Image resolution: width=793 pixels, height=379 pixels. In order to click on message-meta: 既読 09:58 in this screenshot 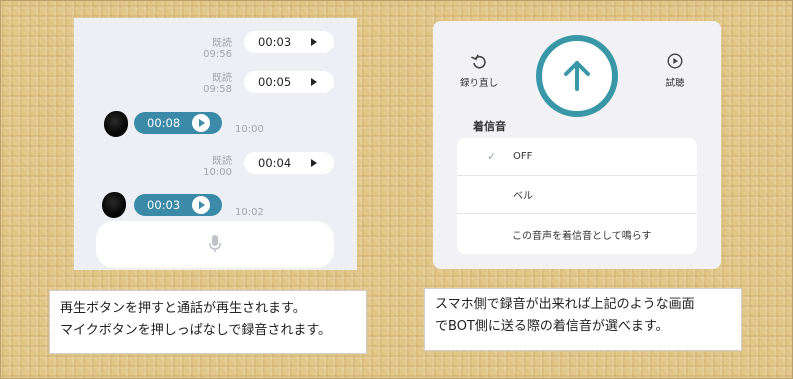, I will do `click(212, 84)`.